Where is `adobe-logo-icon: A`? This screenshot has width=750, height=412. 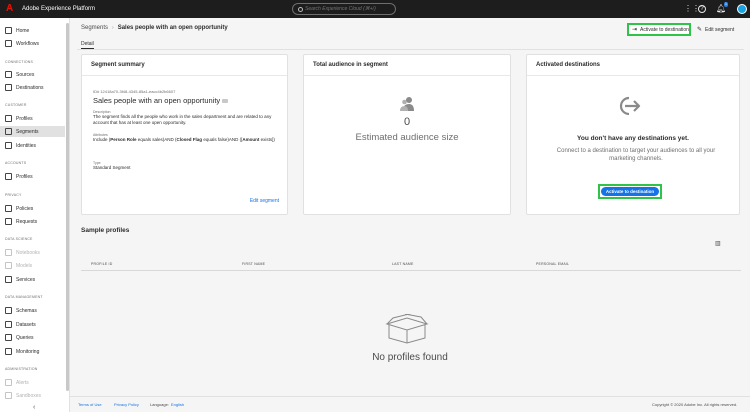 adobe-logo-icon: A is located at coordinates (11, 9).